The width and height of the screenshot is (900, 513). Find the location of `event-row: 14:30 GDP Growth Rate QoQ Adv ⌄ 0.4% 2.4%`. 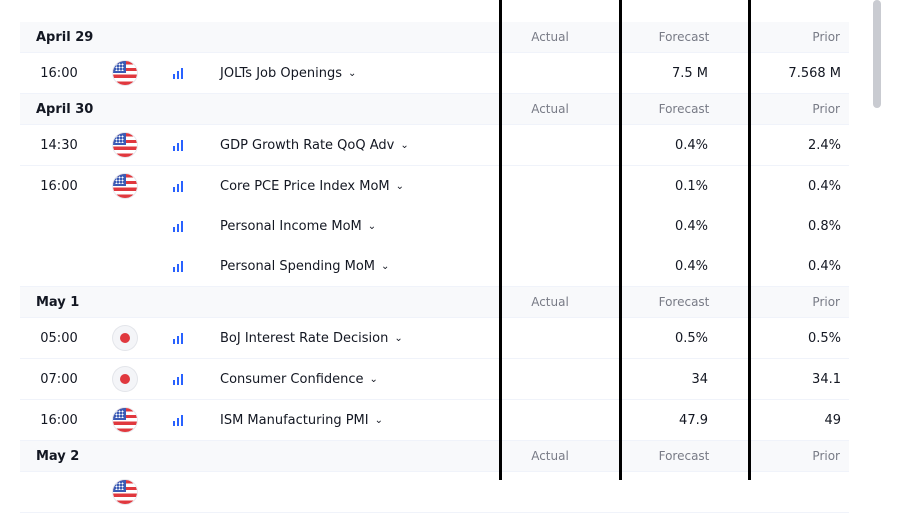

event-row: 14:30 GDP Growth Rate QoQ Adv ⌄ 0.4% 2.4% is located at coordinates (434, 145).